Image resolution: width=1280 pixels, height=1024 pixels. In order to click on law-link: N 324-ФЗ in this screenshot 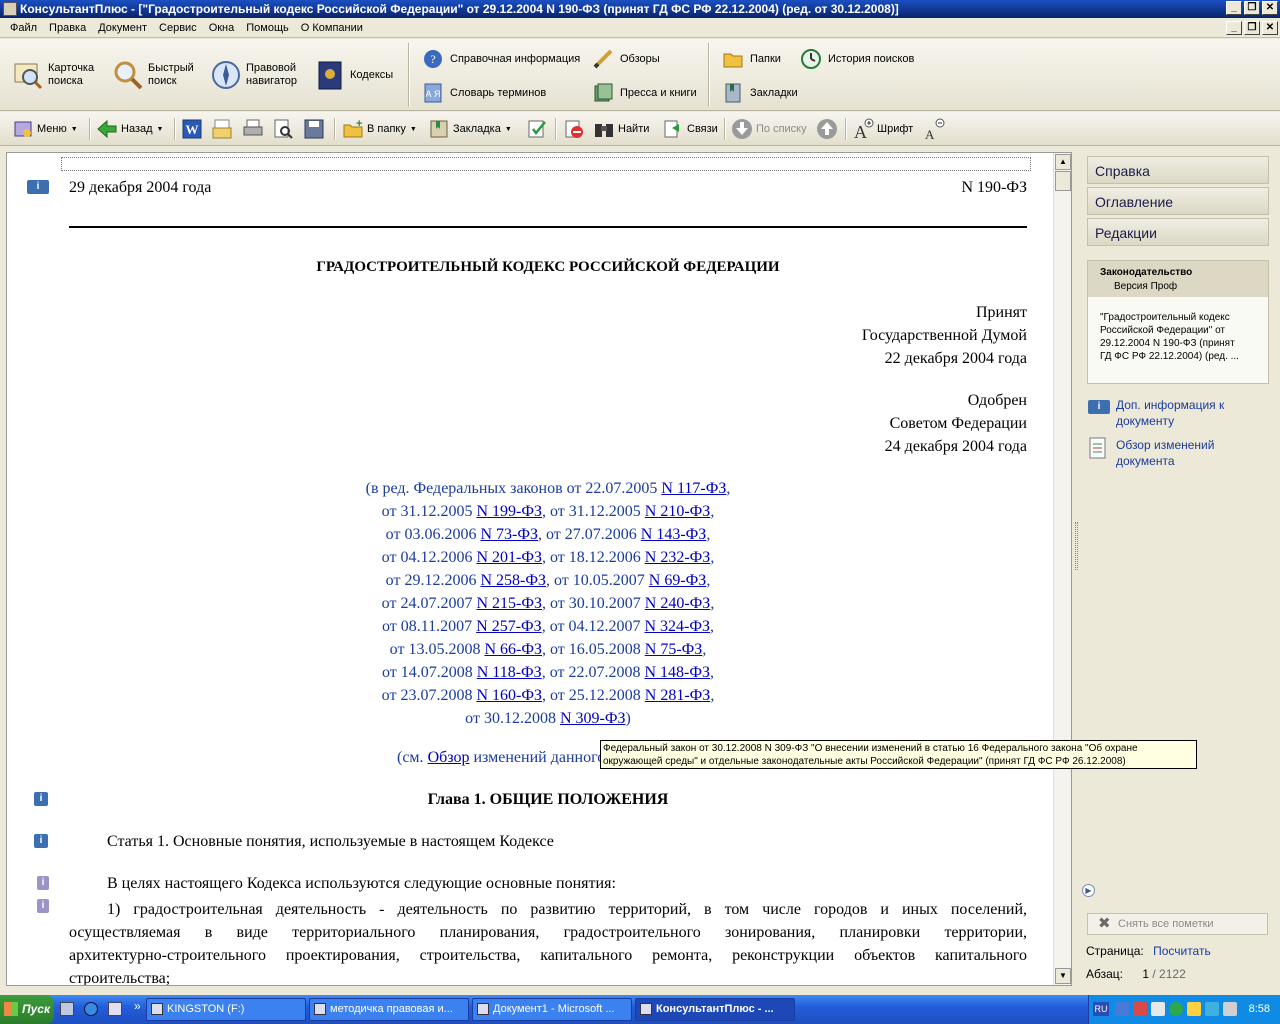, I will do `click(677, 626)`.